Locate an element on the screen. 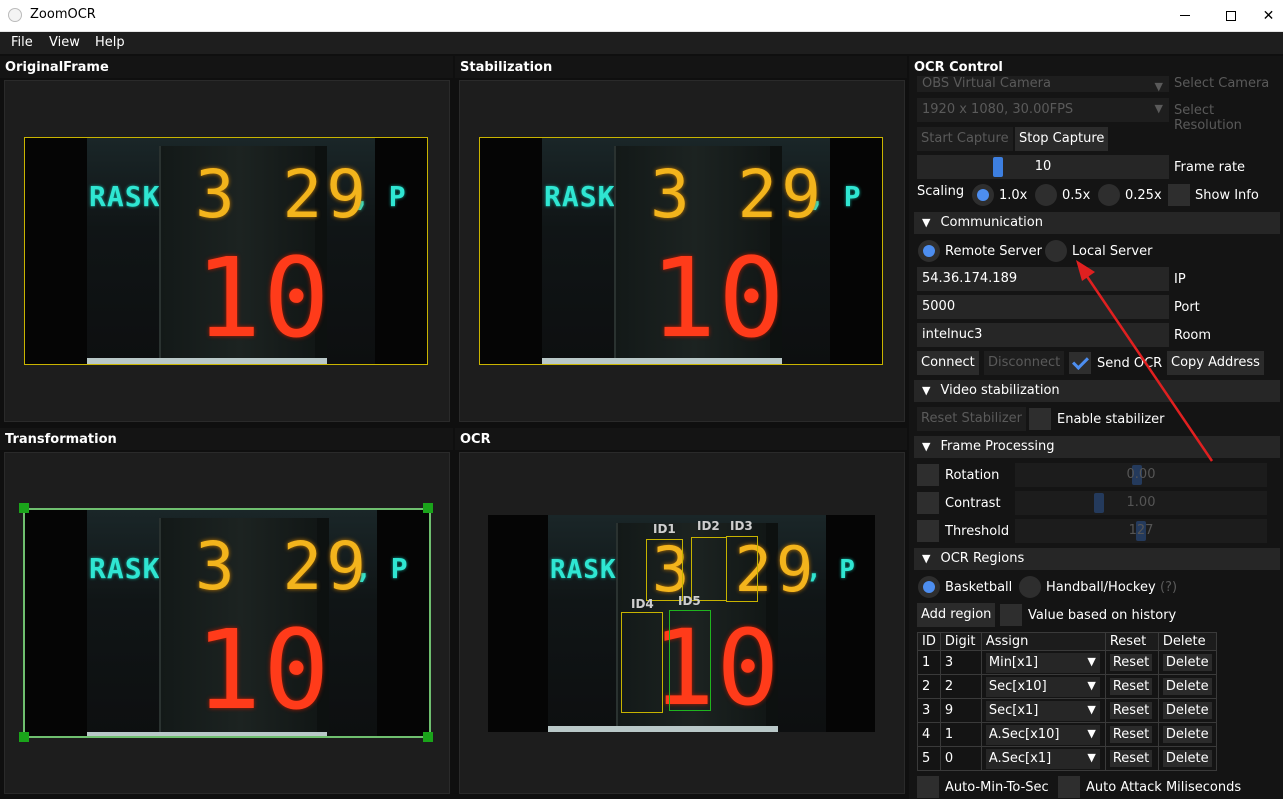 The height and width of the screenshot is (799, 1283). menu-help: Help is located at coordinates (110, 42).